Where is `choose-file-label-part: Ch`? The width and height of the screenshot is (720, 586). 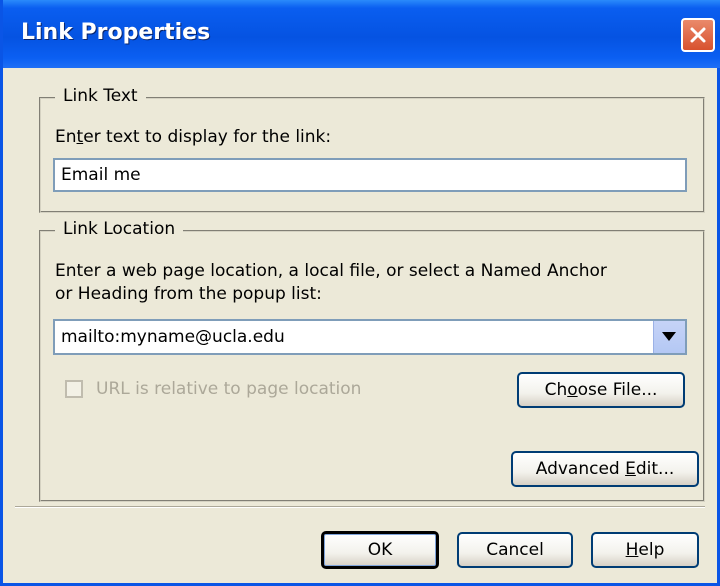 choose-file-label-part: Ch is located at coordinates (556, 390).